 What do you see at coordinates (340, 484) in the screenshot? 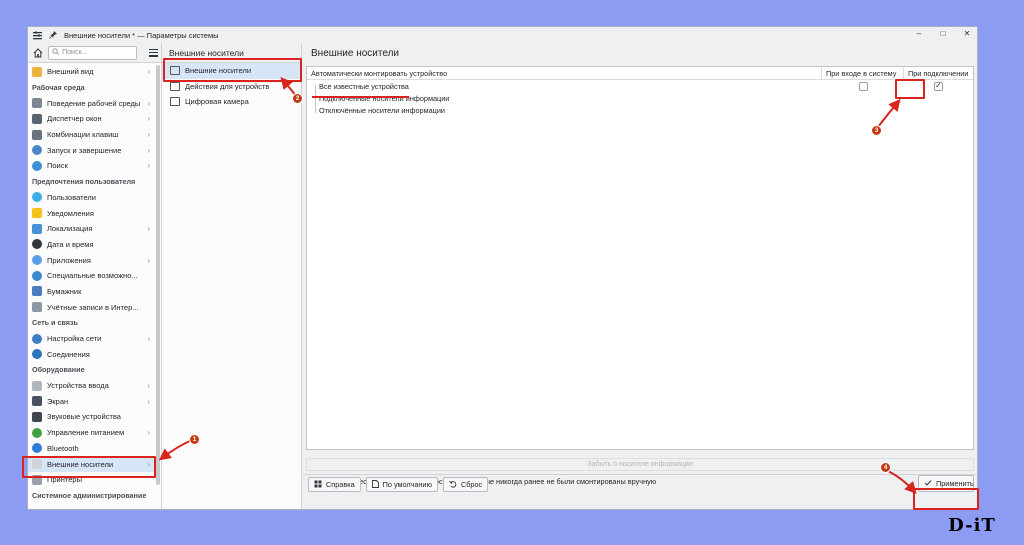
I see `help-button-label: Справка` at bounding box center [340, 484].